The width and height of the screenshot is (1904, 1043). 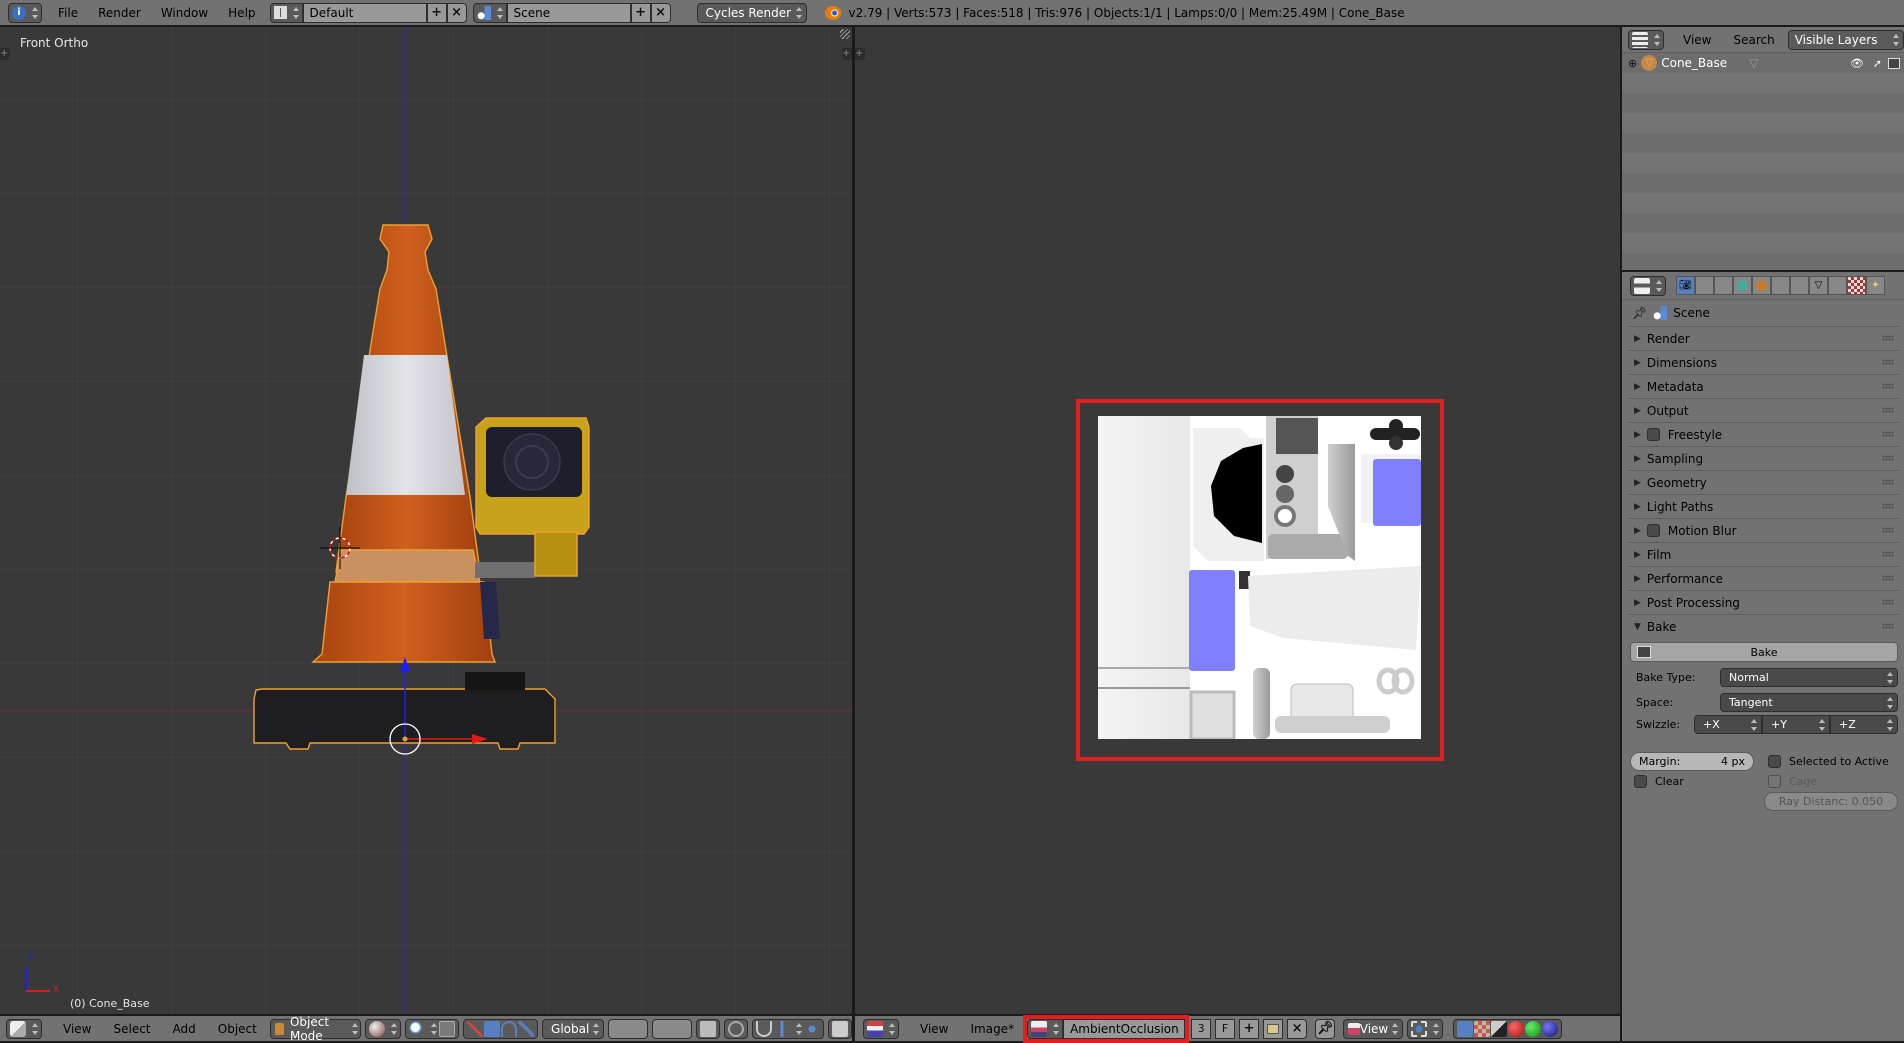 What do you see at coordinates (1764, 386) in the screenshot?
I see `panel-metadata: ▶ Metadata` at bounding box center [1764, 386].